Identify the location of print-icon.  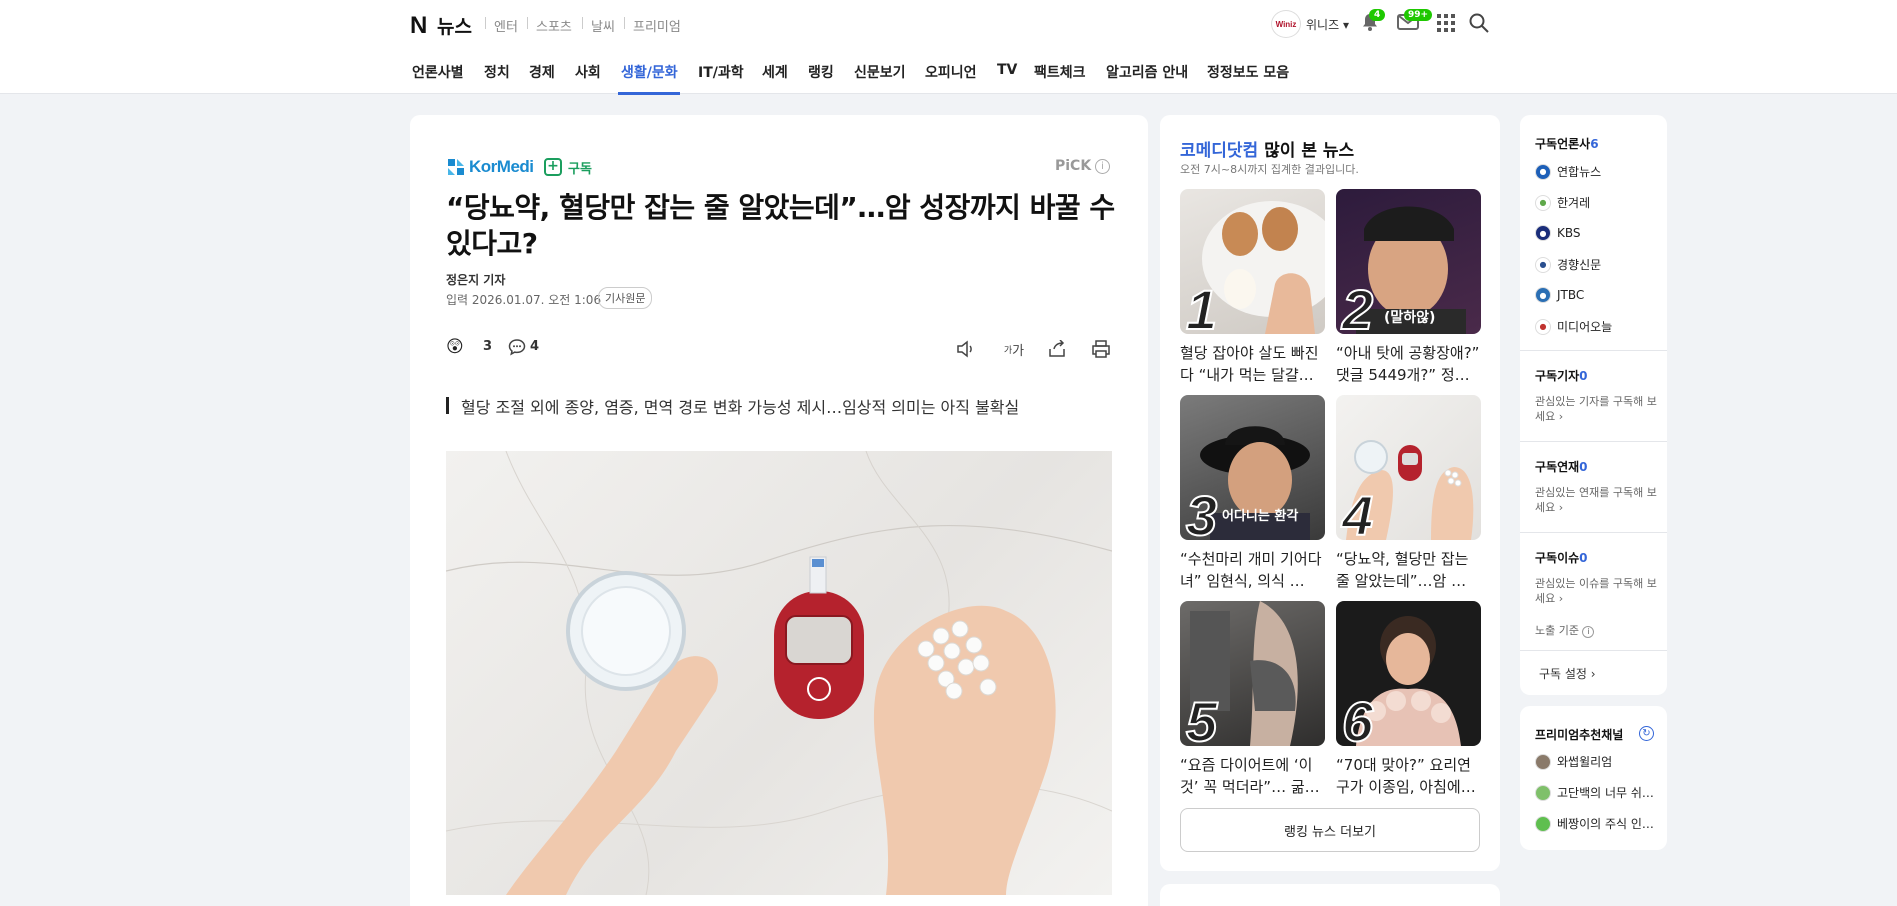
(1101, 349).